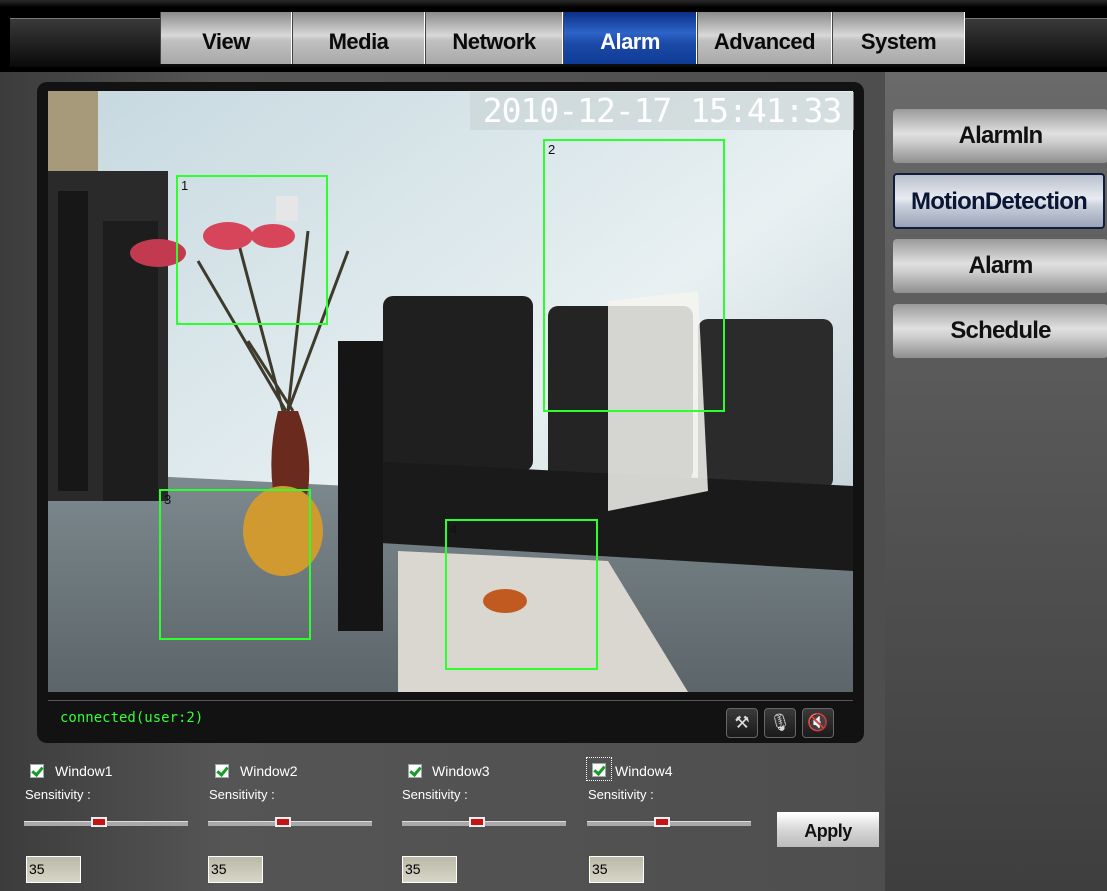  I want to click on window3-sensitivity-label: Sensitivity :, so click(435, 794).